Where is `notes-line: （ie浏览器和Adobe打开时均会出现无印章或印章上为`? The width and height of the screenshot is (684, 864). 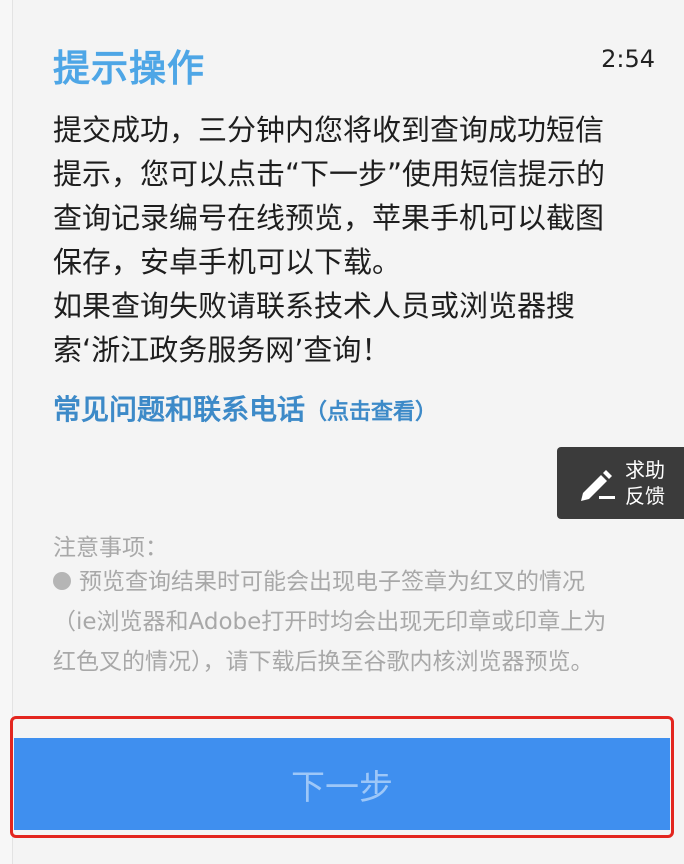 notes-line: （ie浏览器和Adobe打开时均会出现无印章或印章上为 is located at coordinates (330, 622).